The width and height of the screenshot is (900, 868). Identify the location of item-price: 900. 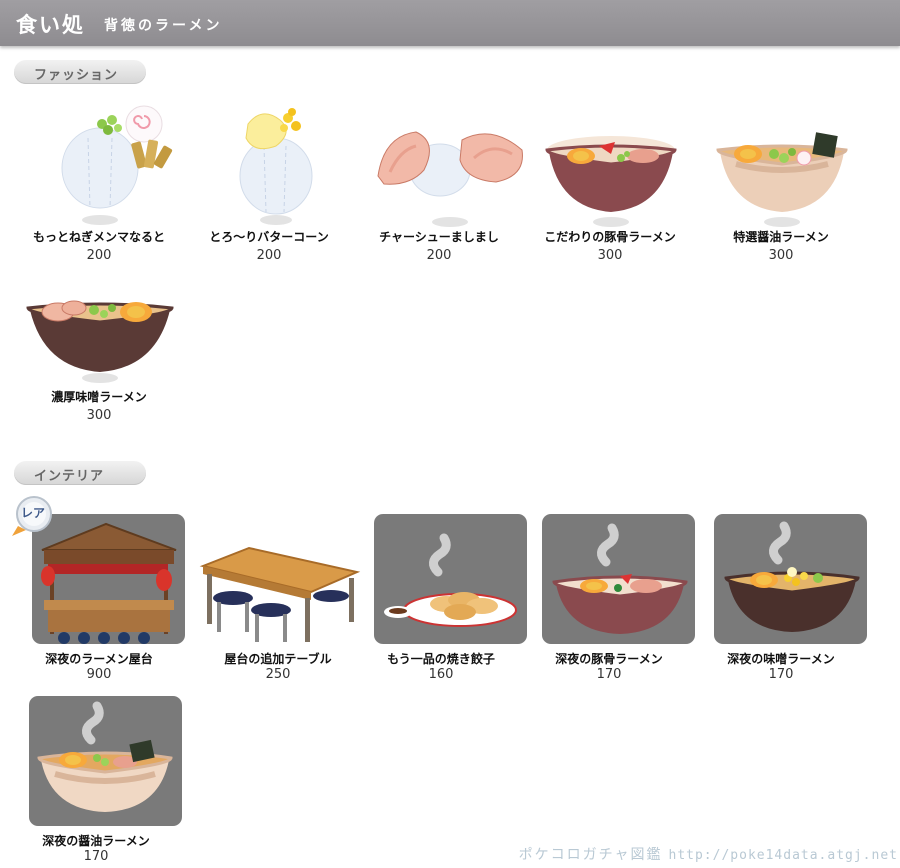
(99, 674).